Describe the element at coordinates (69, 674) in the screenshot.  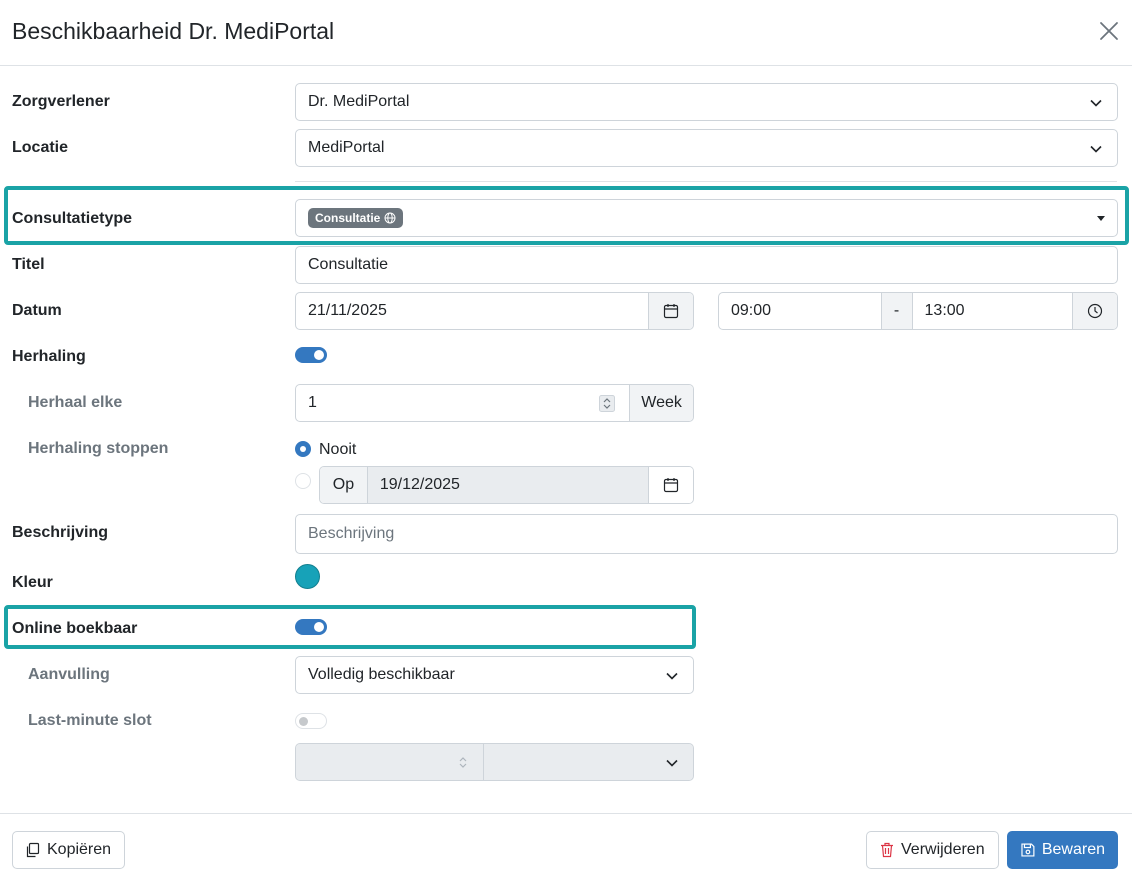
I see `aanvulling-label: Aanvulling` at that location.